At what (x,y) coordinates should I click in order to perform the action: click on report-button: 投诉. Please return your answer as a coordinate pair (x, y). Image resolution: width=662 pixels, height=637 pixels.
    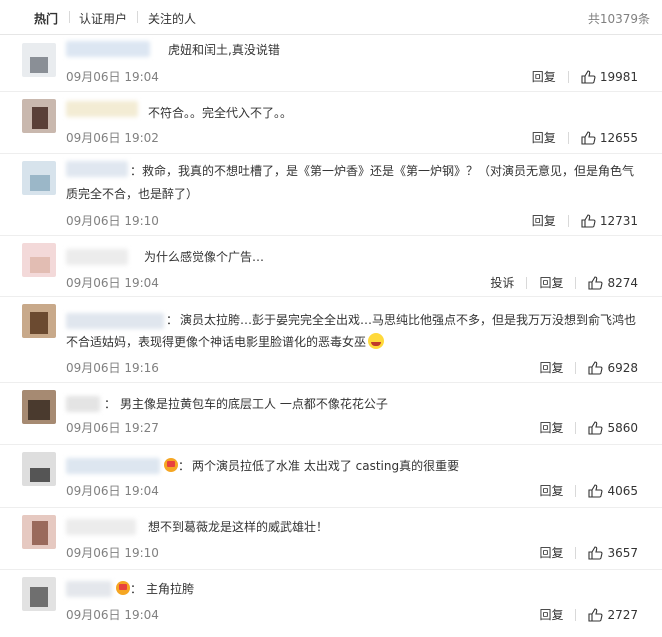
    Looking at the image, I should click on (502, 282).